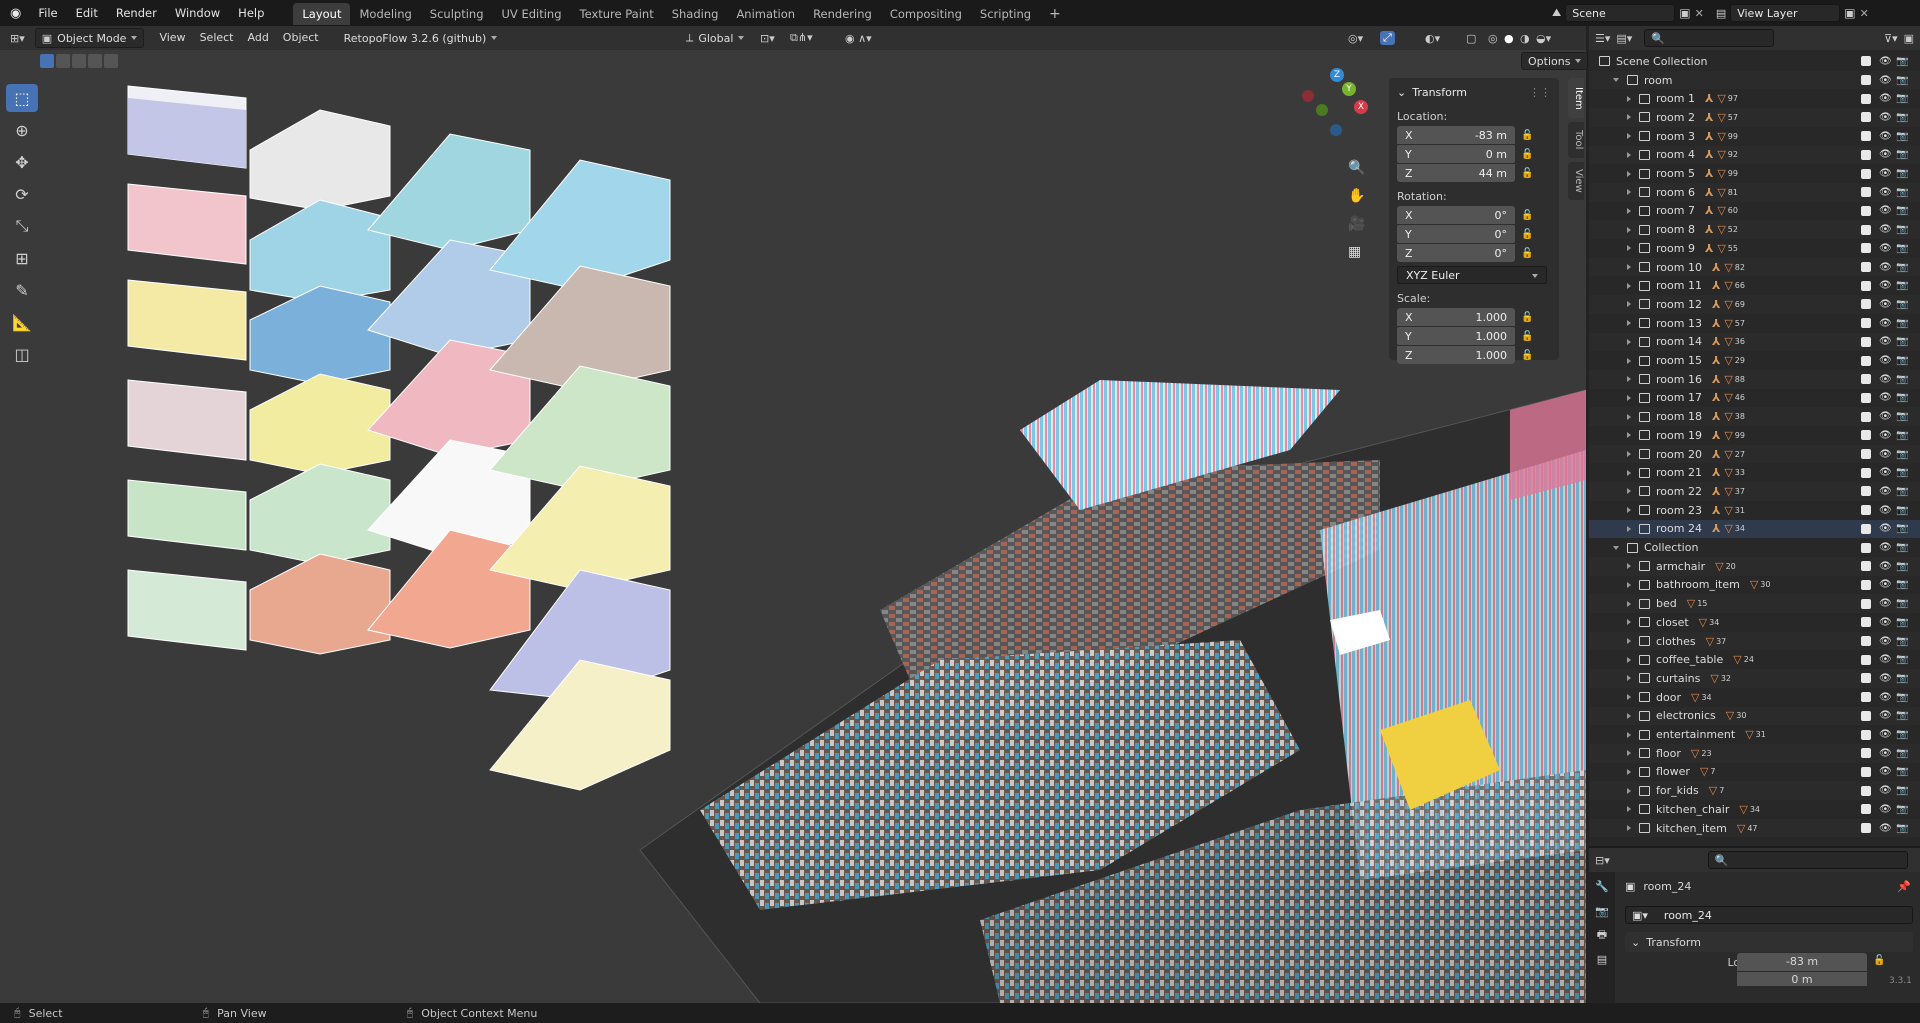 This screenshot has height=1023, width=1920. I want to click on menu-render: Render, so click(136, 13).